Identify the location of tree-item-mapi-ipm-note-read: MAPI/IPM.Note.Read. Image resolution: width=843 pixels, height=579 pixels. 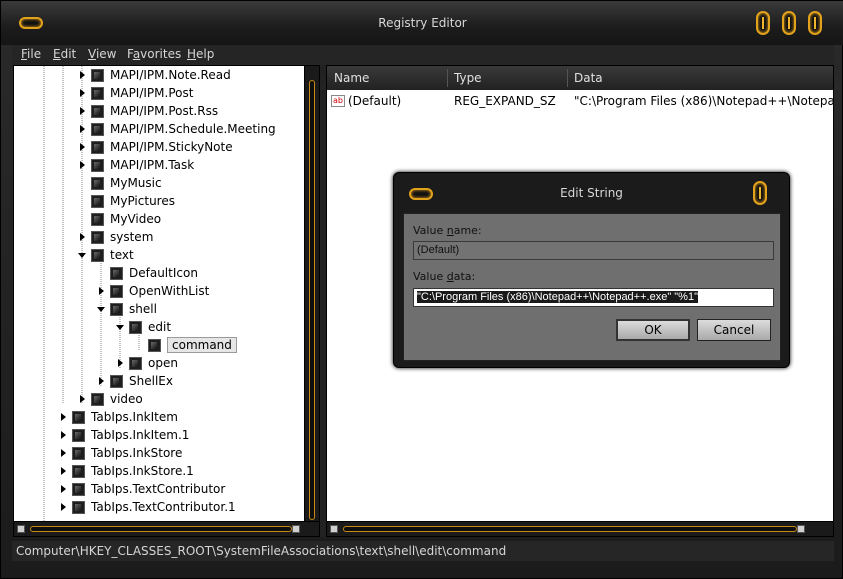
(154, 75).